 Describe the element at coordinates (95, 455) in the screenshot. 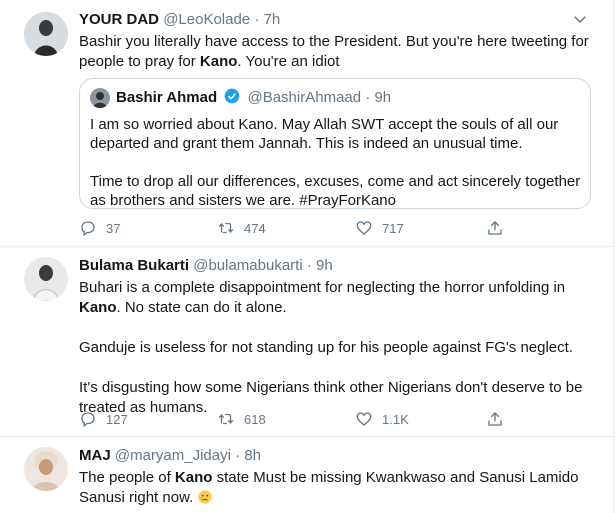

I see `author-name: MAJ` at that location.